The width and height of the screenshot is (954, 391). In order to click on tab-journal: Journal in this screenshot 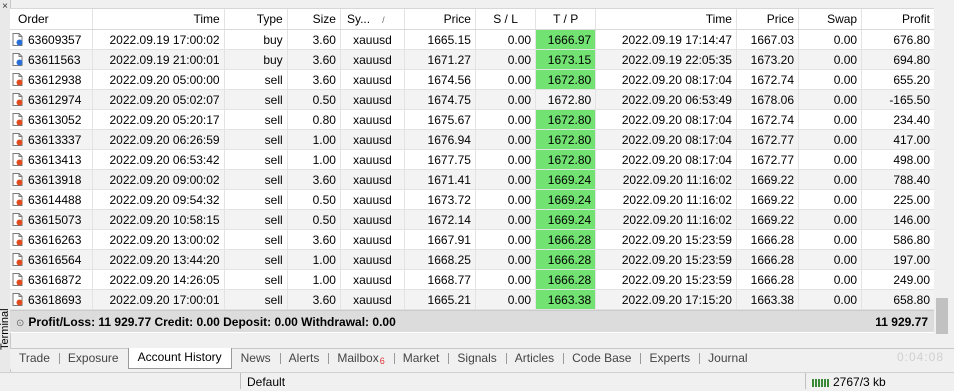, I will do `click(727, 359)`.